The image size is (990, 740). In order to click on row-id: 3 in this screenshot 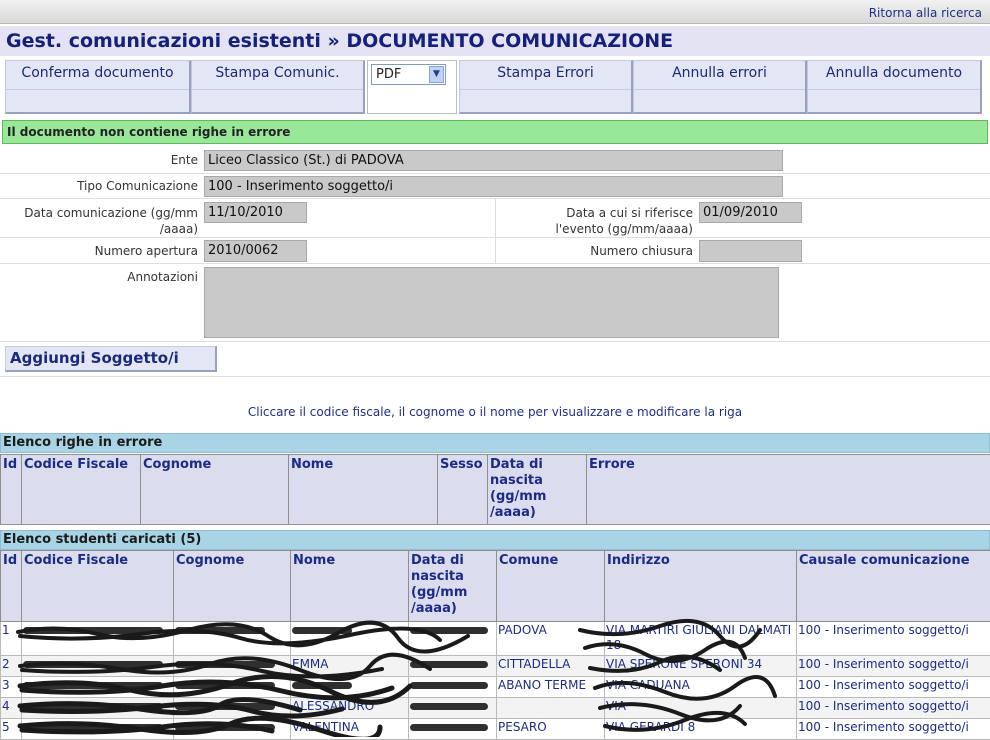, I will do `click(11, 687)`.